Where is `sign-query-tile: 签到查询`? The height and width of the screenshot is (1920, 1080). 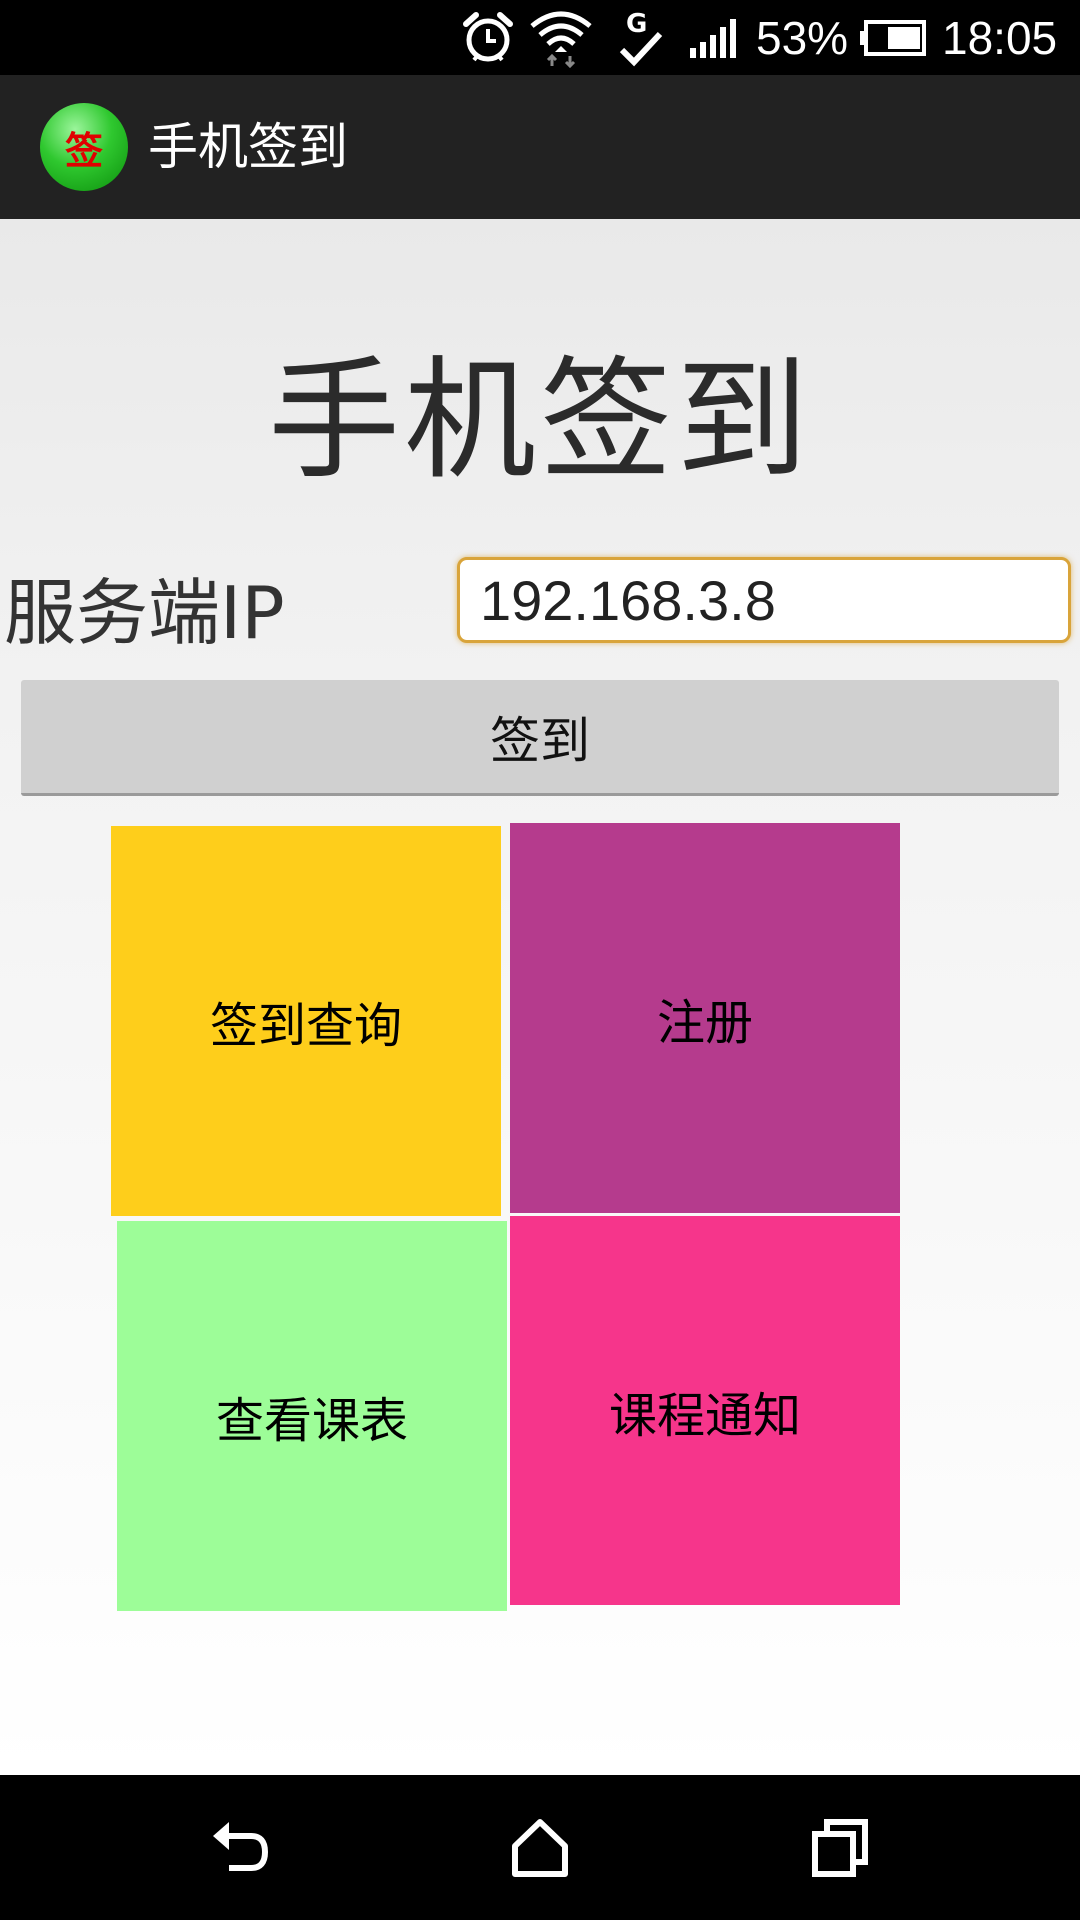 sign-query-tile: 签到查询 is located at coordinates (306, 1021).